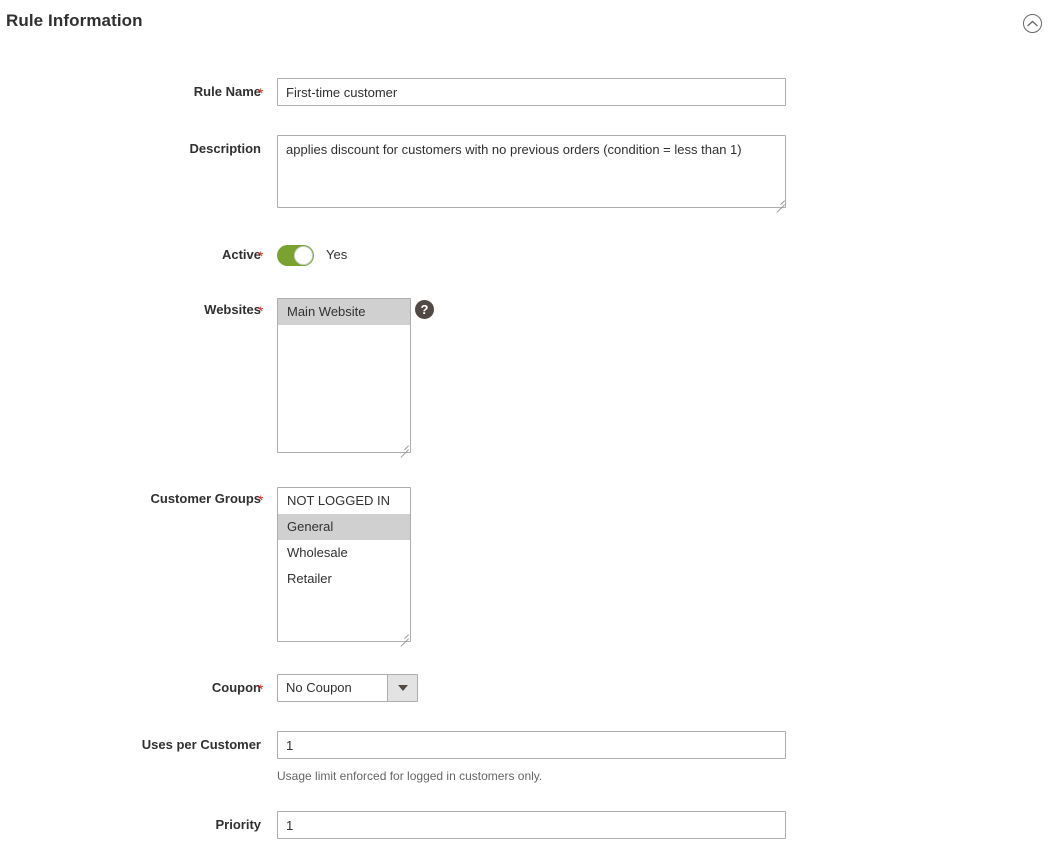  I want to click on websites-label: Websites, so click(232, 309).